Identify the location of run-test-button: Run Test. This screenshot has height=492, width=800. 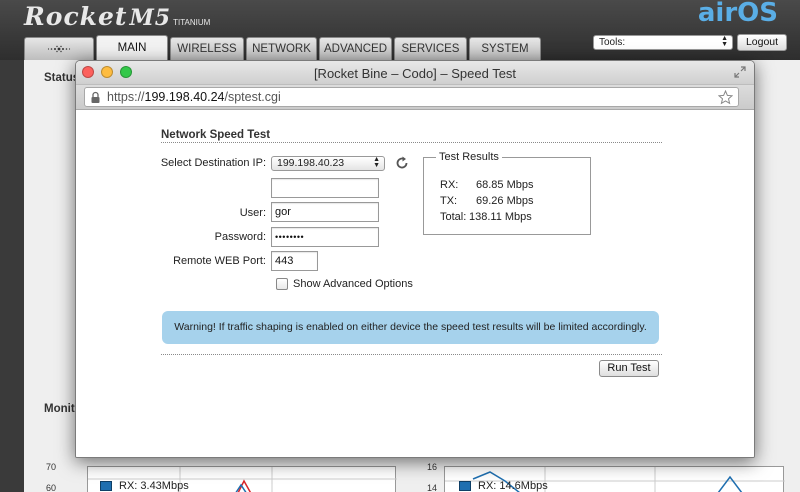
(629, 368).